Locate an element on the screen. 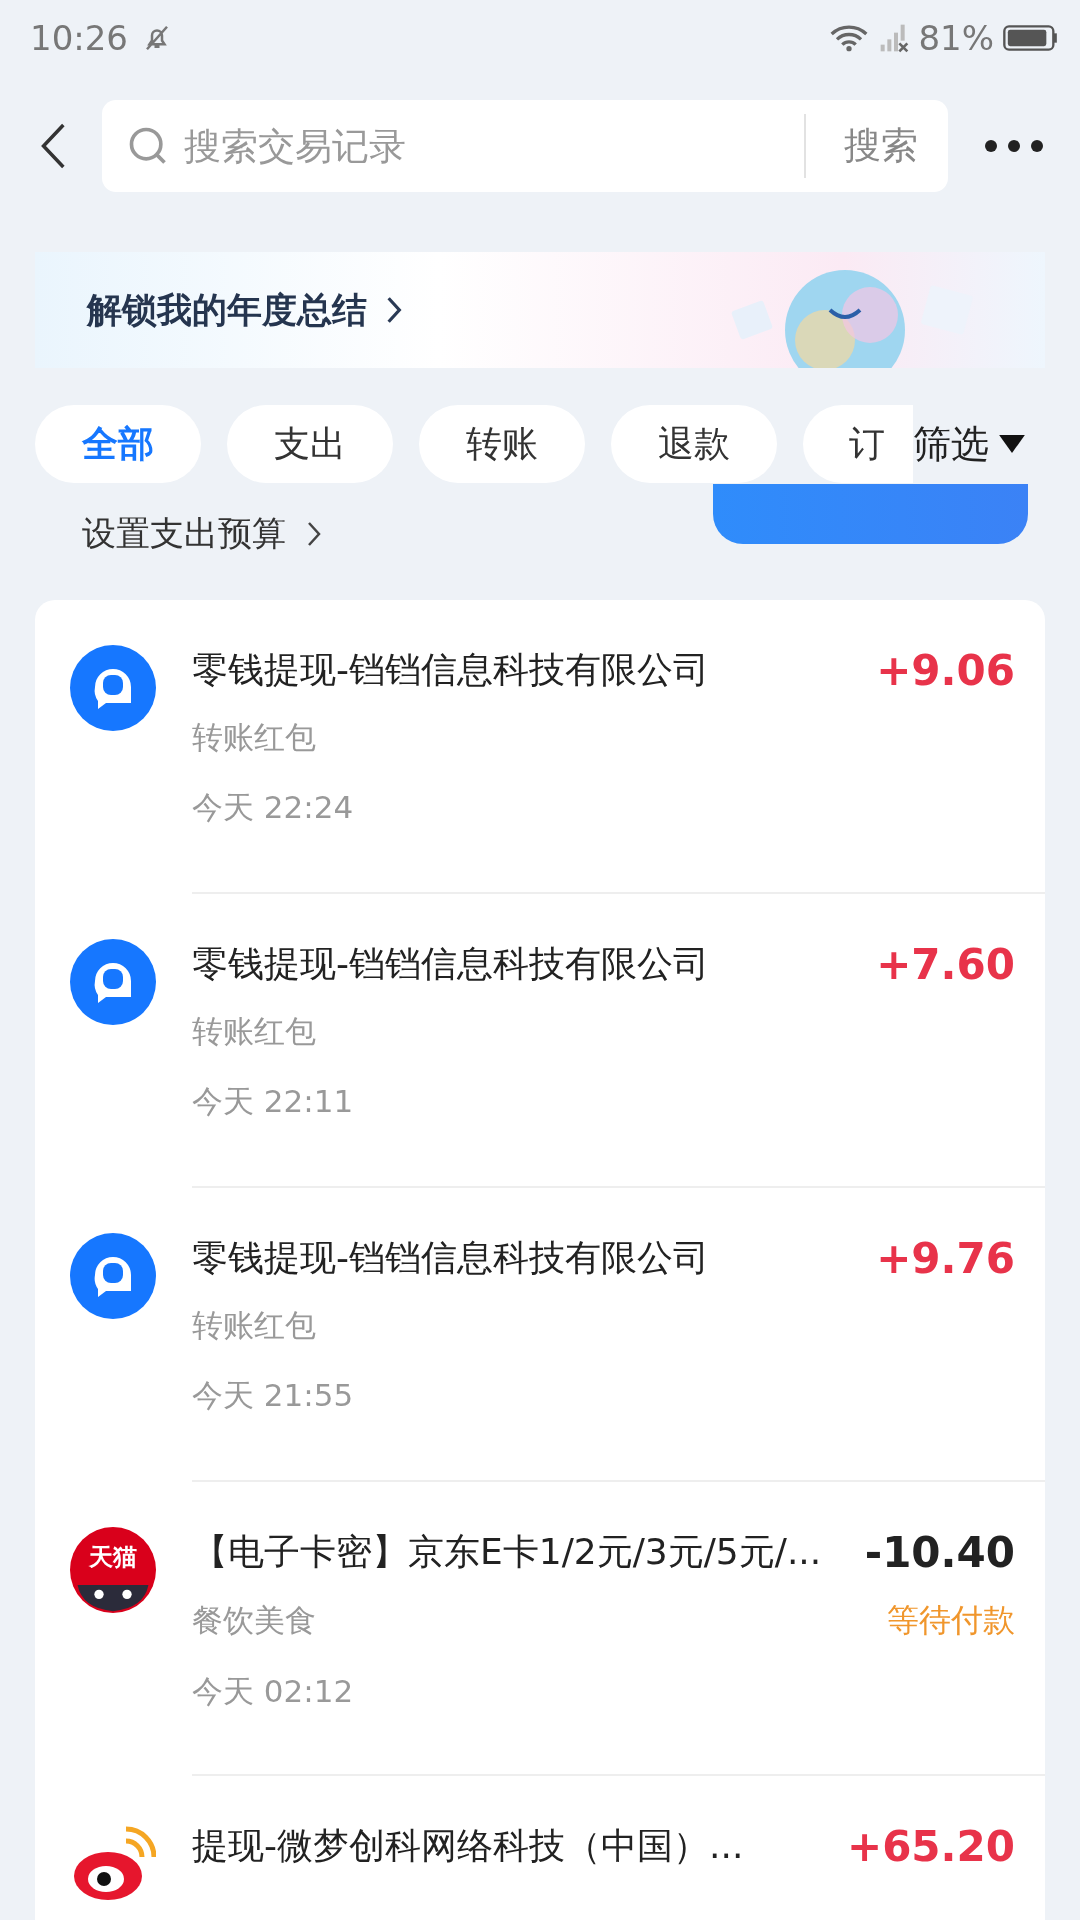 This screenshot has width=1080, height=1920. transaction-amount: +9.06 is located at coordinates (945, 670).